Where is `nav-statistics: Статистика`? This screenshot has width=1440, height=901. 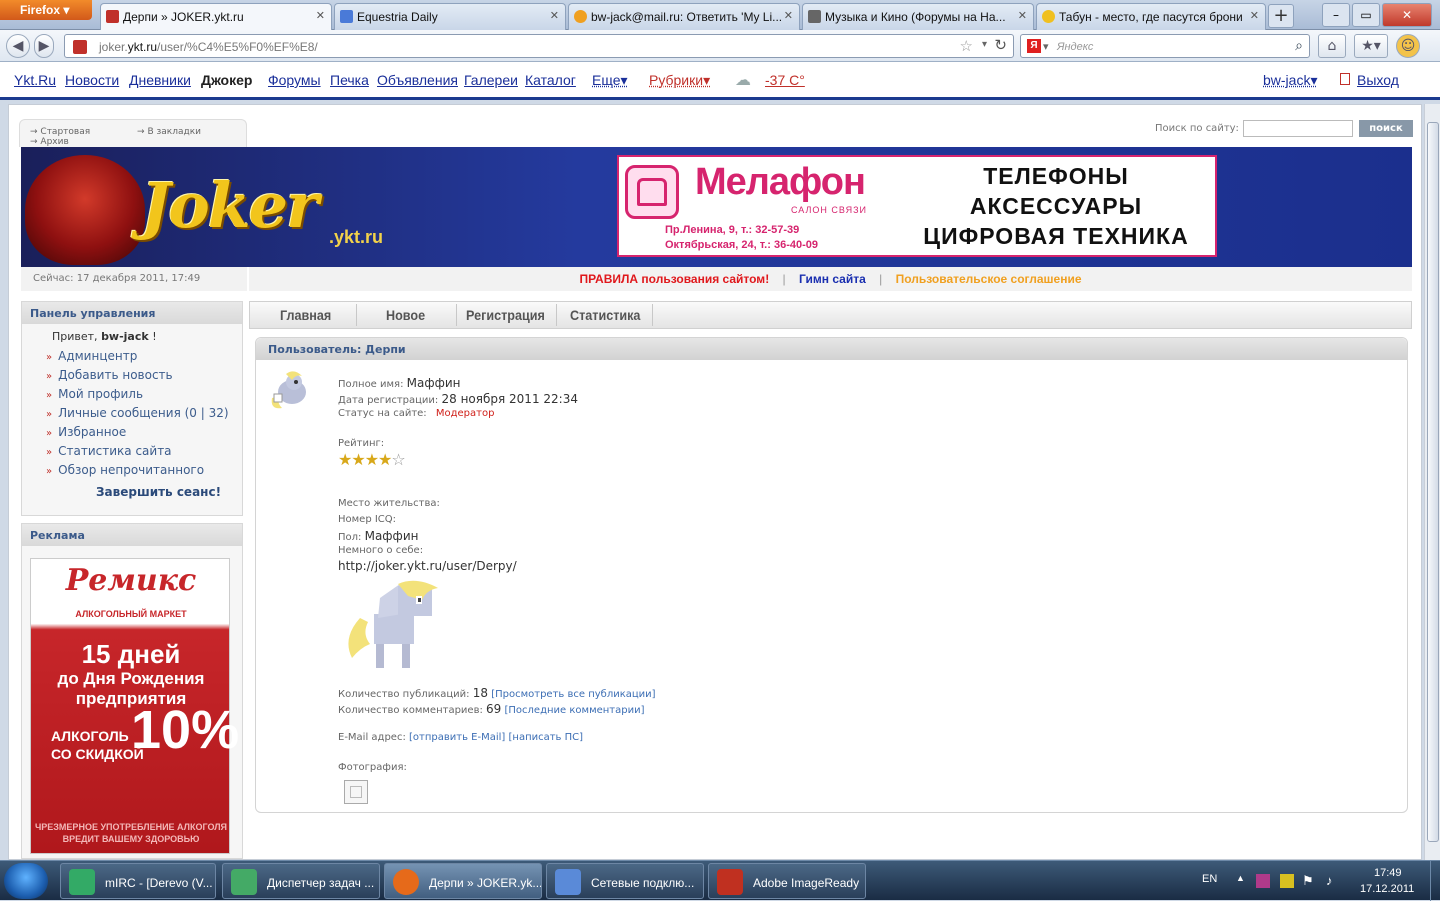
nav-statistics: Статистика is located at coordinates (605, 315).